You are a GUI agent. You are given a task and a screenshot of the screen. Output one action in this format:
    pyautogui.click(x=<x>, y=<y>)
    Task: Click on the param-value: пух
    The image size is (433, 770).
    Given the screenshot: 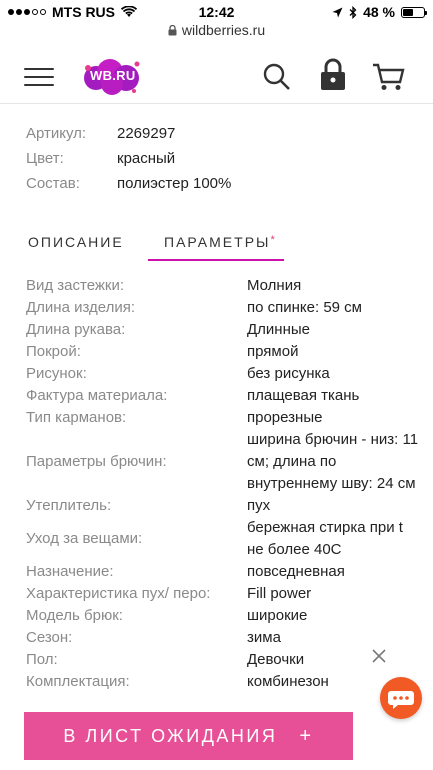 What is the action you would take?
    pyautogui.click(x=259, y=505)
    